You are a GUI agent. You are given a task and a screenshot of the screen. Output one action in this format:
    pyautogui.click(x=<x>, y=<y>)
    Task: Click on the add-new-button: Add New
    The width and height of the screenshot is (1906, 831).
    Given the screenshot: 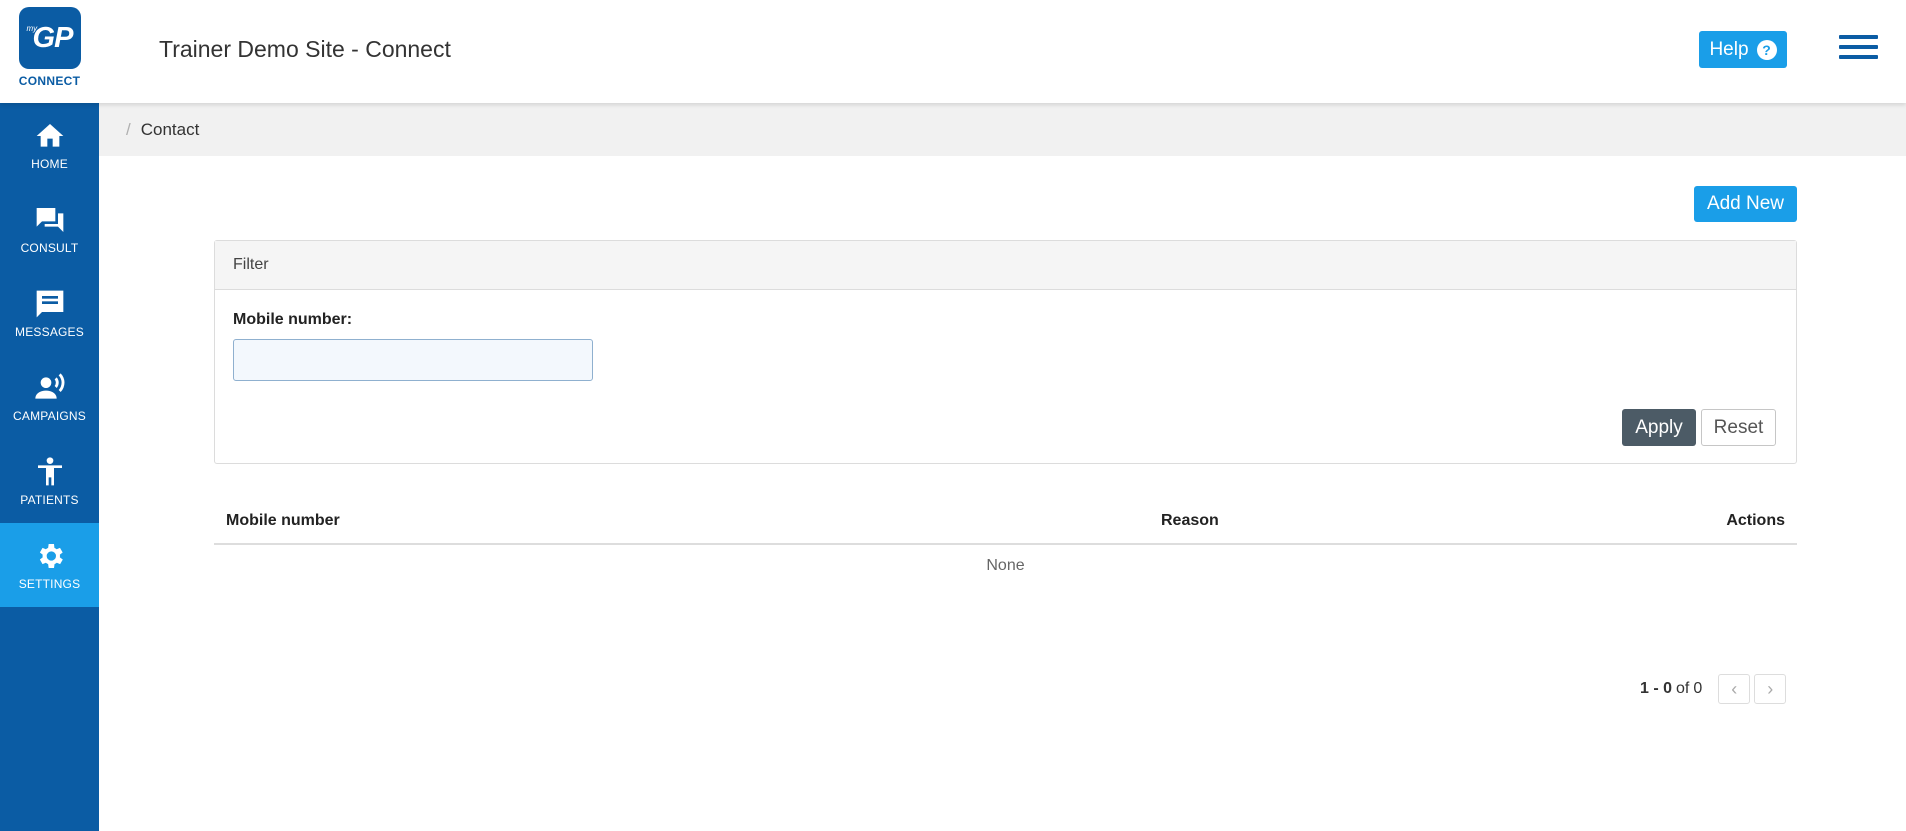 What is the action you would take?
    pyautogui.click(x=1745, y=204)
    